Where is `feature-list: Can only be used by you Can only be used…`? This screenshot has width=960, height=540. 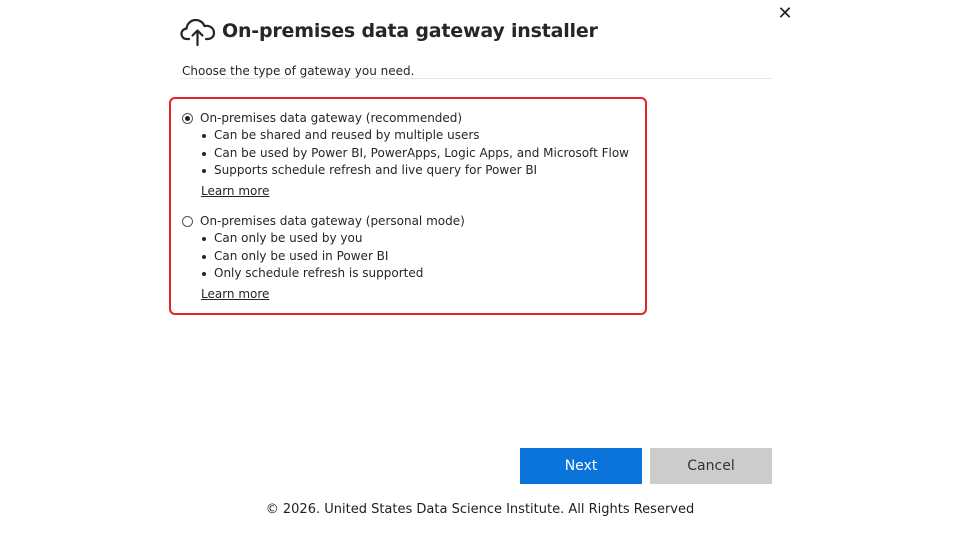 feature-list: Can only be used by you Can only be used… is located at coordinates (323, 256).